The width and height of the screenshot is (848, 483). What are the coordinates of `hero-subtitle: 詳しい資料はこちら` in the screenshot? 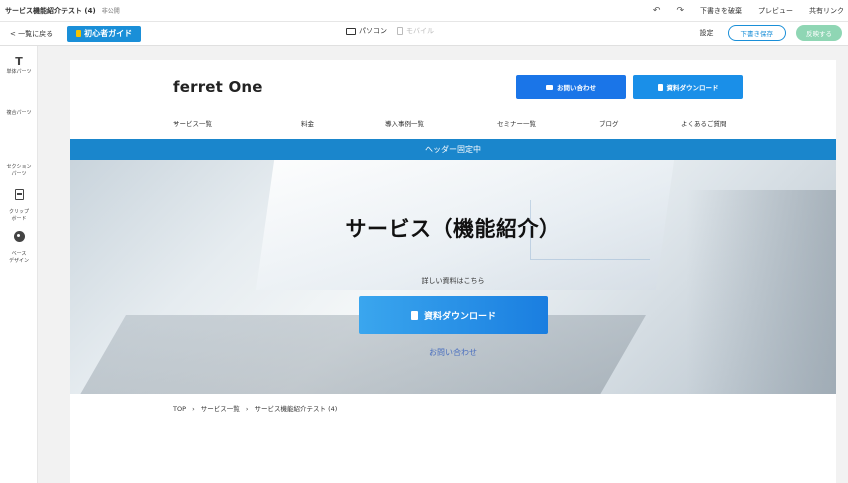 It's located at (453, 281).